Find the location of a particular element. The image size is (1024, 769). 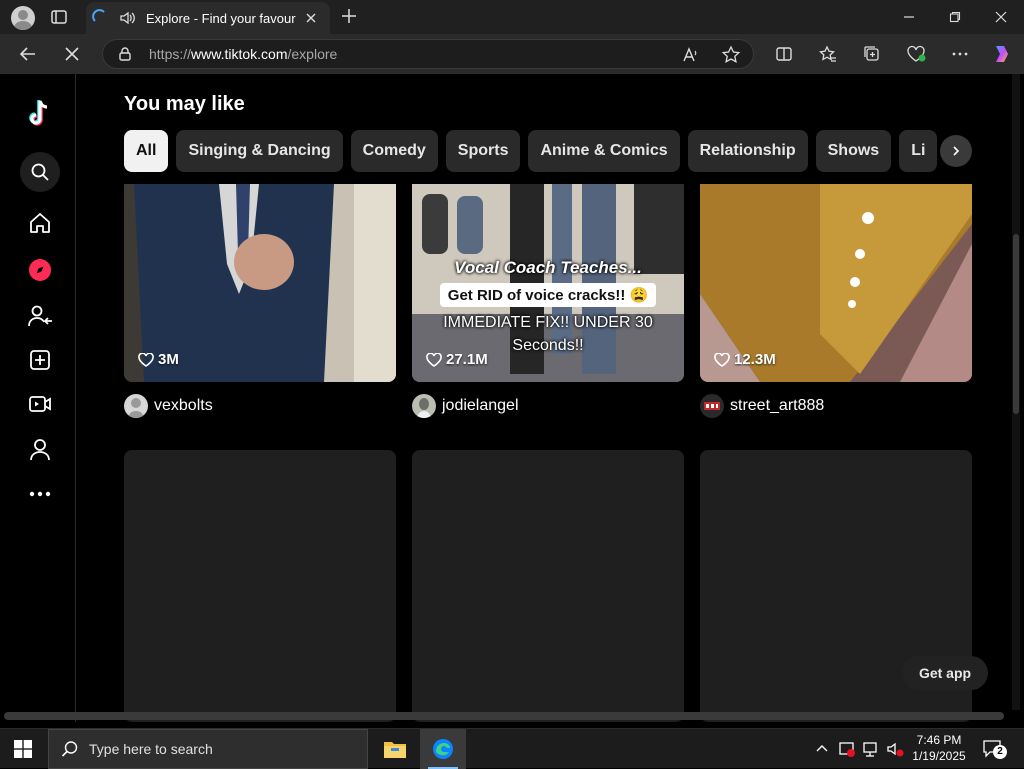

video-author: street_art888 is located at coordinates (762, 406).